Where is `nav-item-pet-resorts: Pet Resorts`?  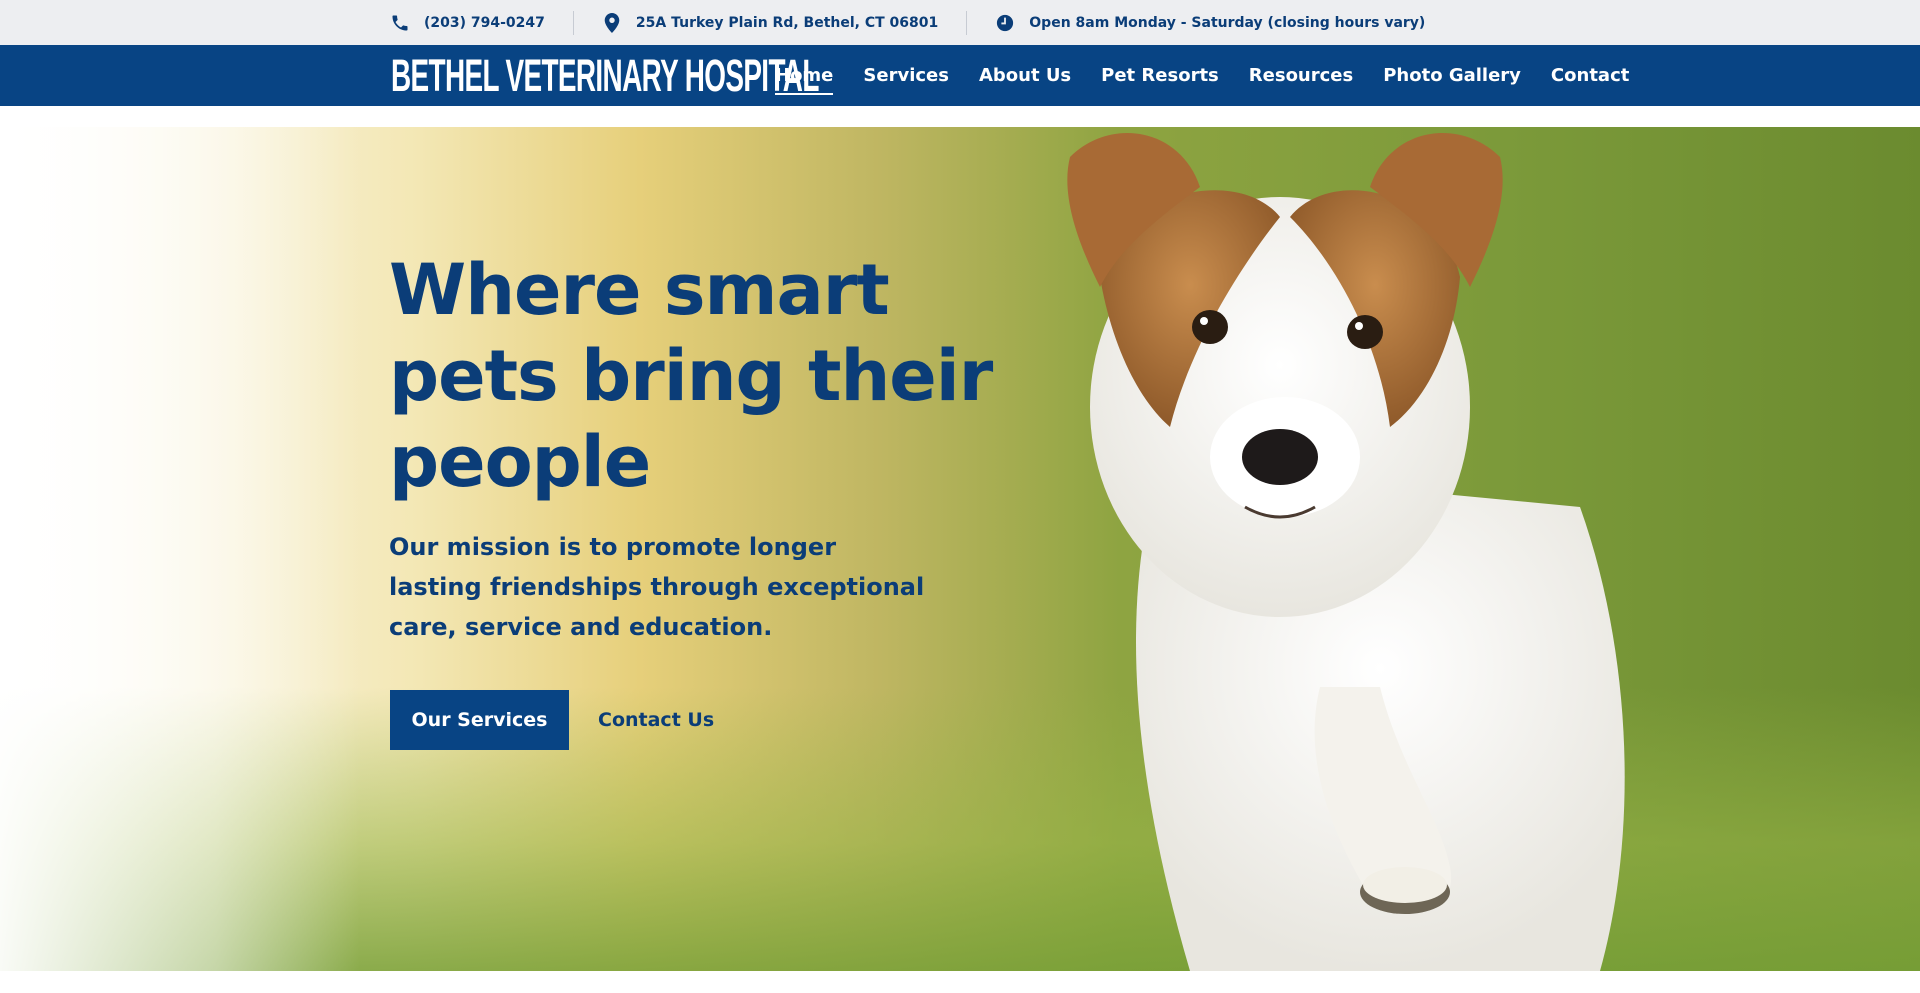
nav-item-pet-resorts: Pet Resorts is located at coordinates (1160, 75).